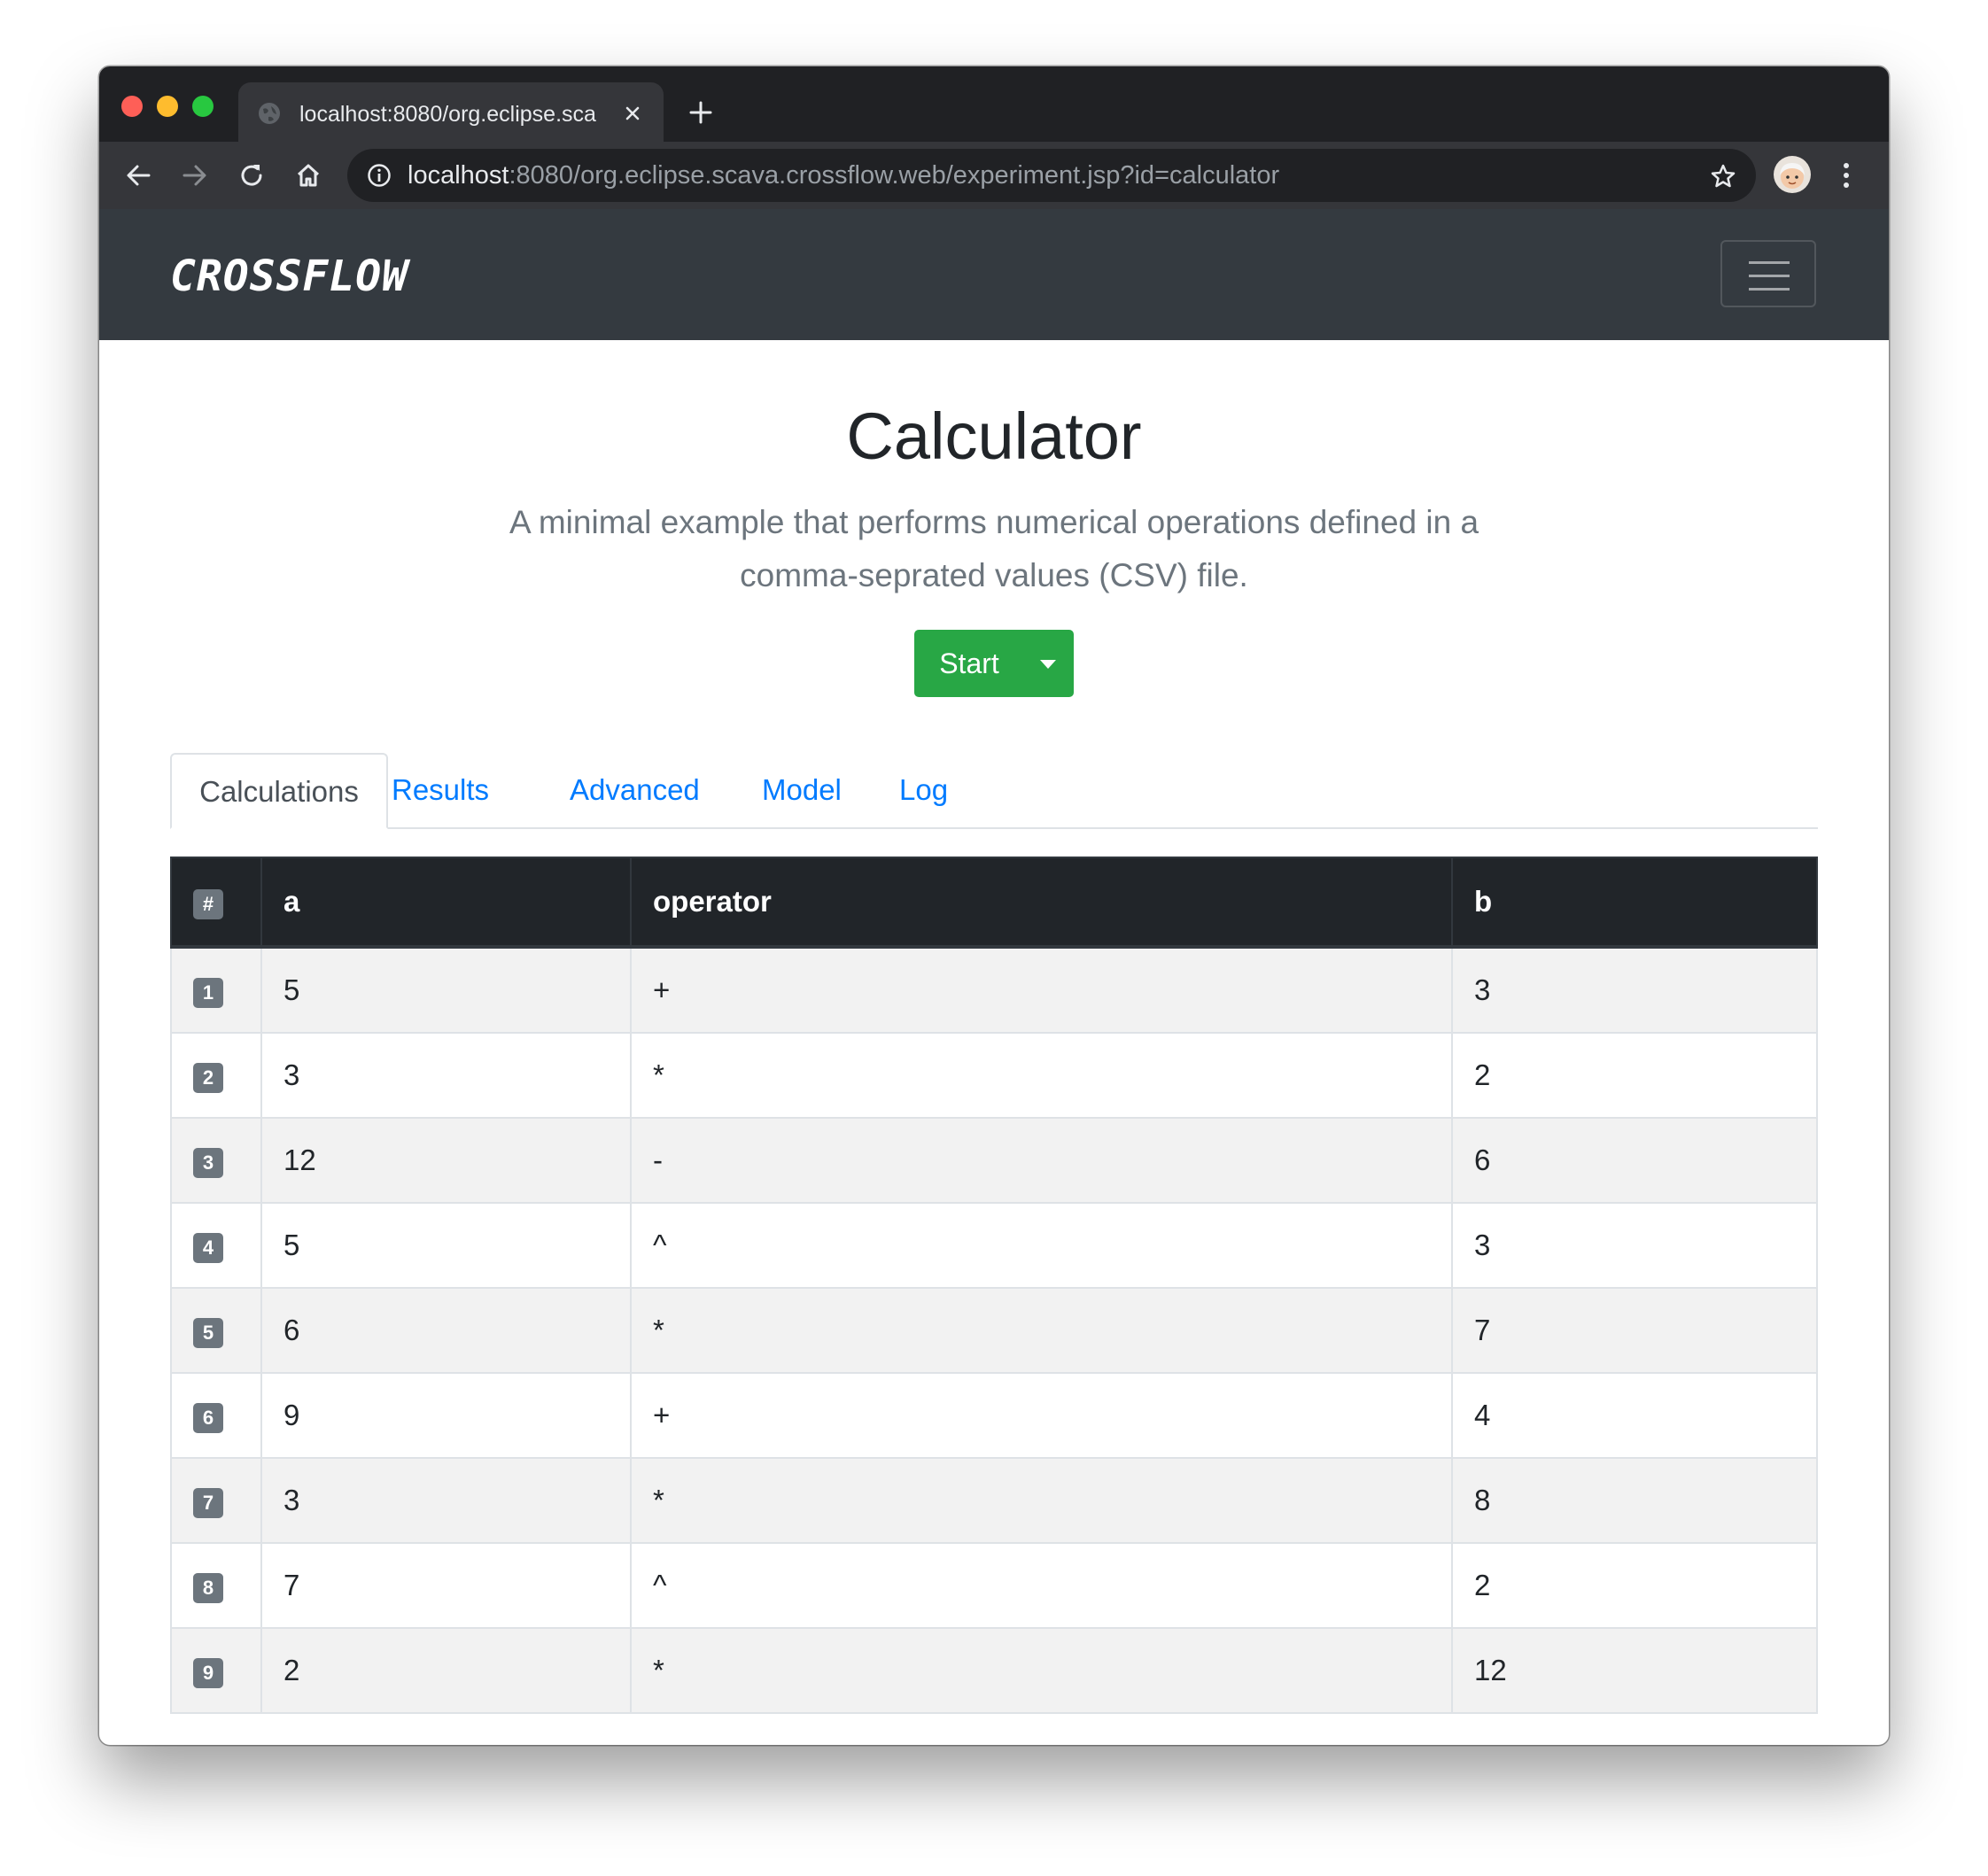  Describe the element at coordinates (446, 1670) in the screenshot. I see `cell-a: 2` at that location.